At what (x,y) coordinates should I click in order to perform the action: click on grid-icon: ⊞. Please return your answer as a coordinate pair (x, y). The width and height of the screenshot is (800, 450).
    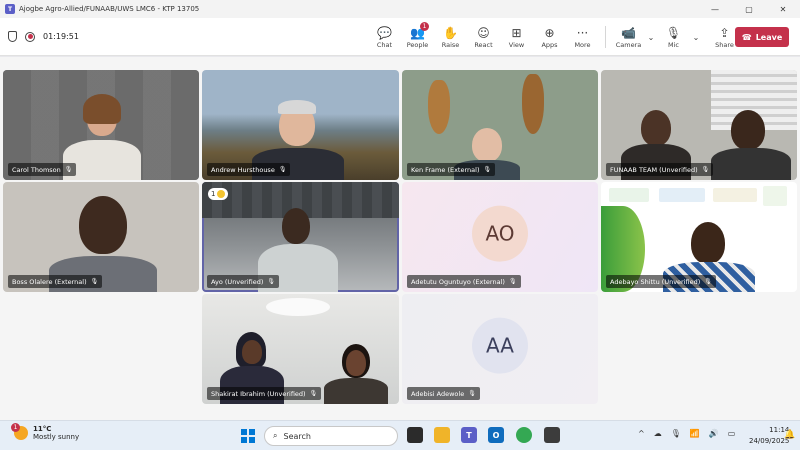
    Looking at the image, I should click on (516, 32).